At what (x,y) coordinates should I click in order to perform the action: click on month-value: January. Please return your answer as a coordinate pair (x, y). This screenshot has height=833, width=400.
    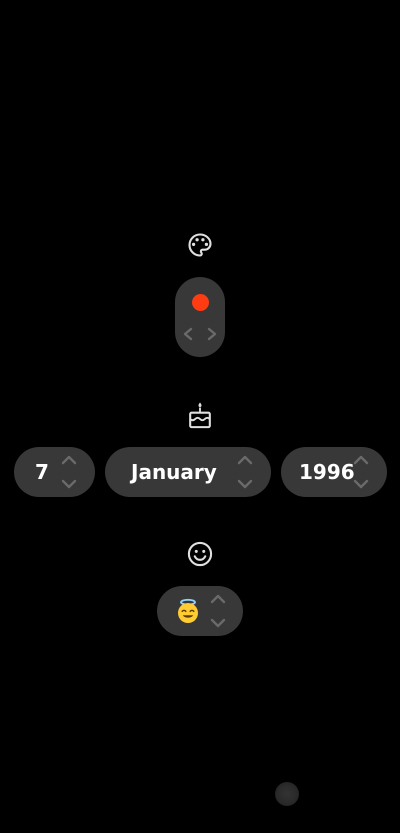
    Looking at the image, I should click on (174, 472).